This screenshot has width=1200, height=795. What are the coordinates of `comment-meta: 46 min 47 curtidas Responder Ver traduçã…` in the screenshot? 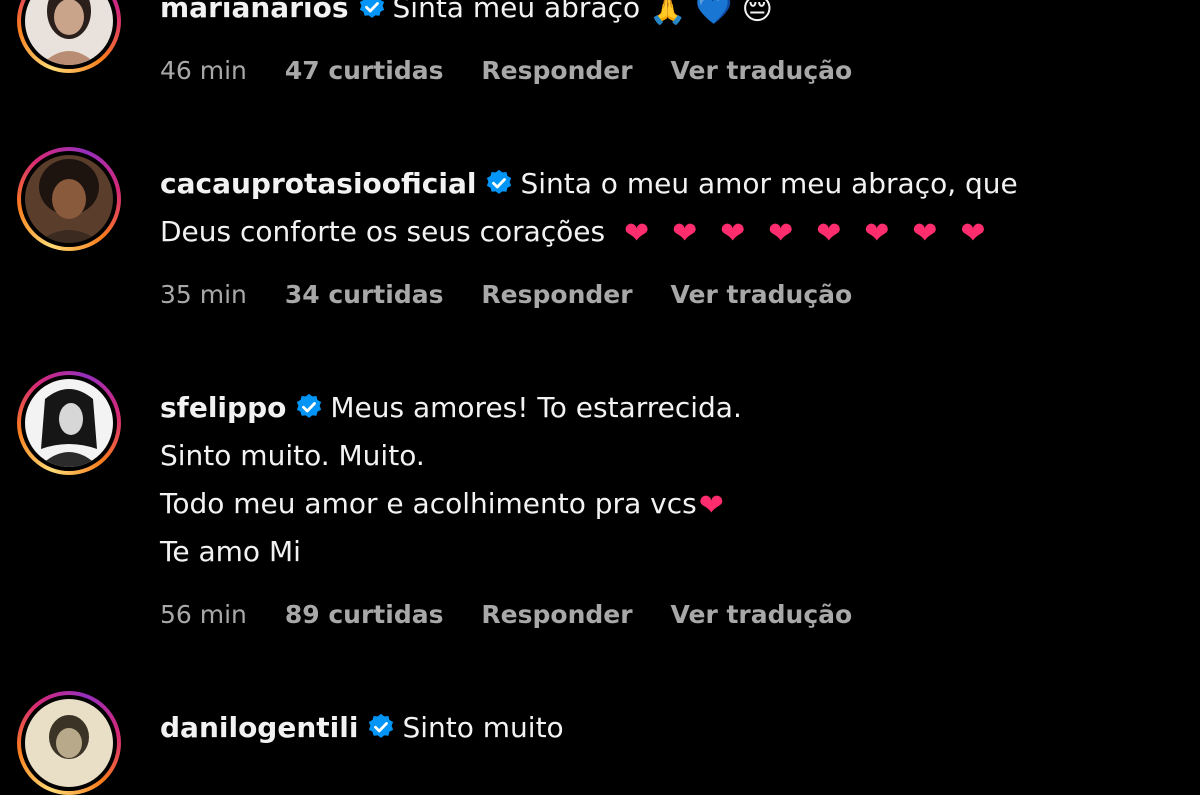 It's located at (521, 70).